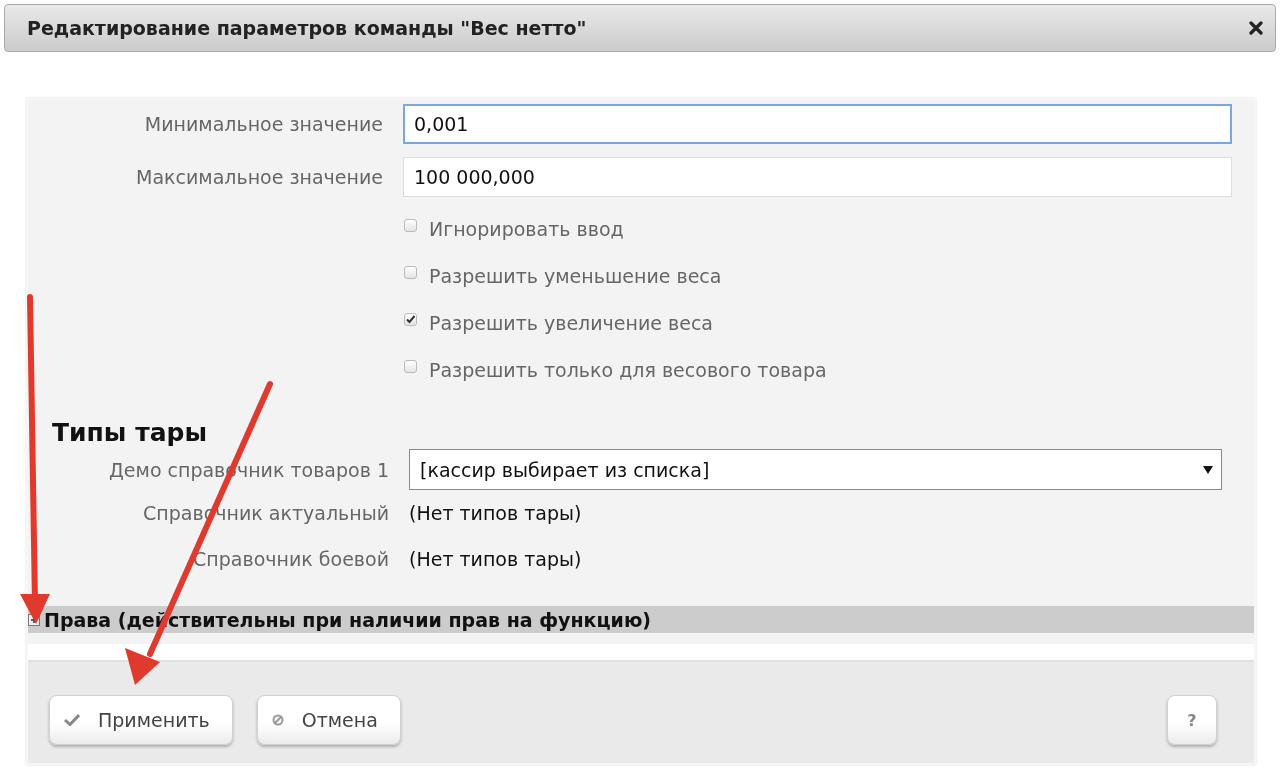  I want to click on checkbox-label: Разрешить увеличение веса, so click(571, 322).